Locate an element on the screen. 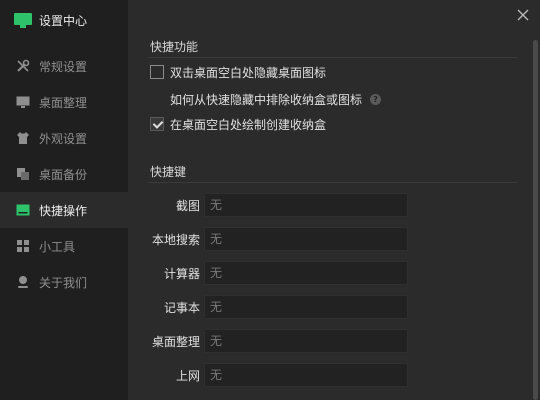 This screenshot has width=540, height=400. monitor-logo-icon is located at coordinates (23, 20).